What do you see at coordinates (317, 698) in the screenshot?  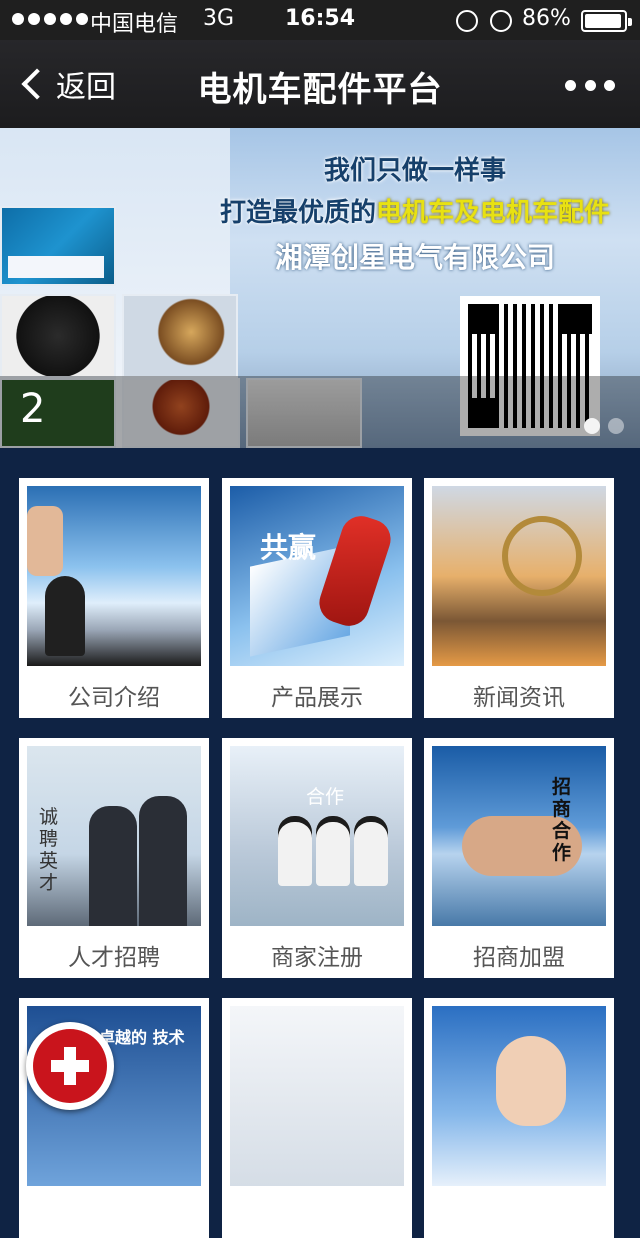 I see `tile-label: 产品展示` at bounding box center [317, 698].